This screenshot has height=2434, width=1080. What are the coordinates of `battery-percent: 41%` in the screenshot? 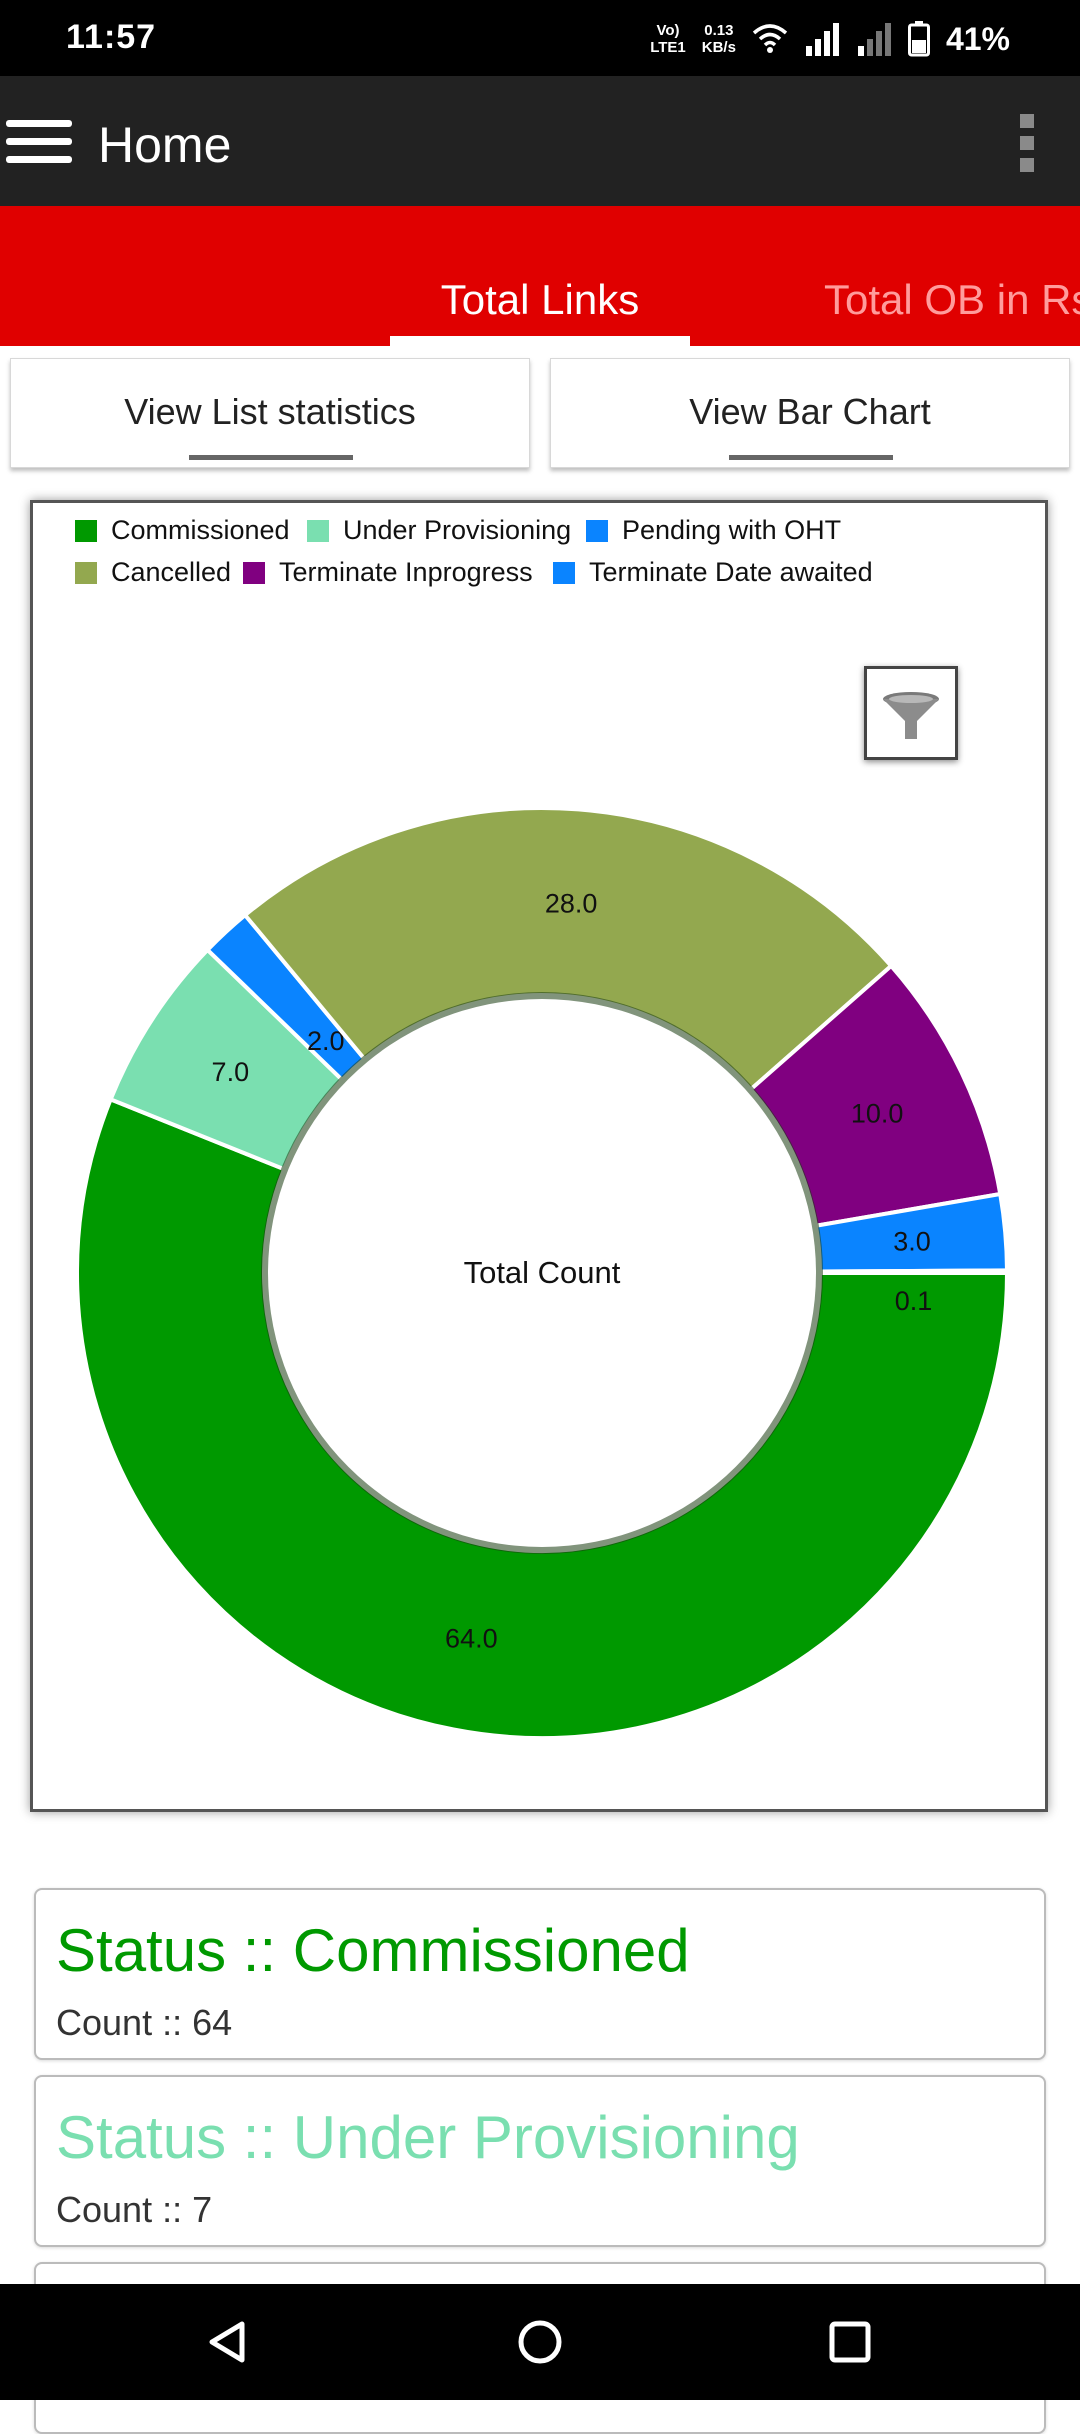 It's located at (977, 38).